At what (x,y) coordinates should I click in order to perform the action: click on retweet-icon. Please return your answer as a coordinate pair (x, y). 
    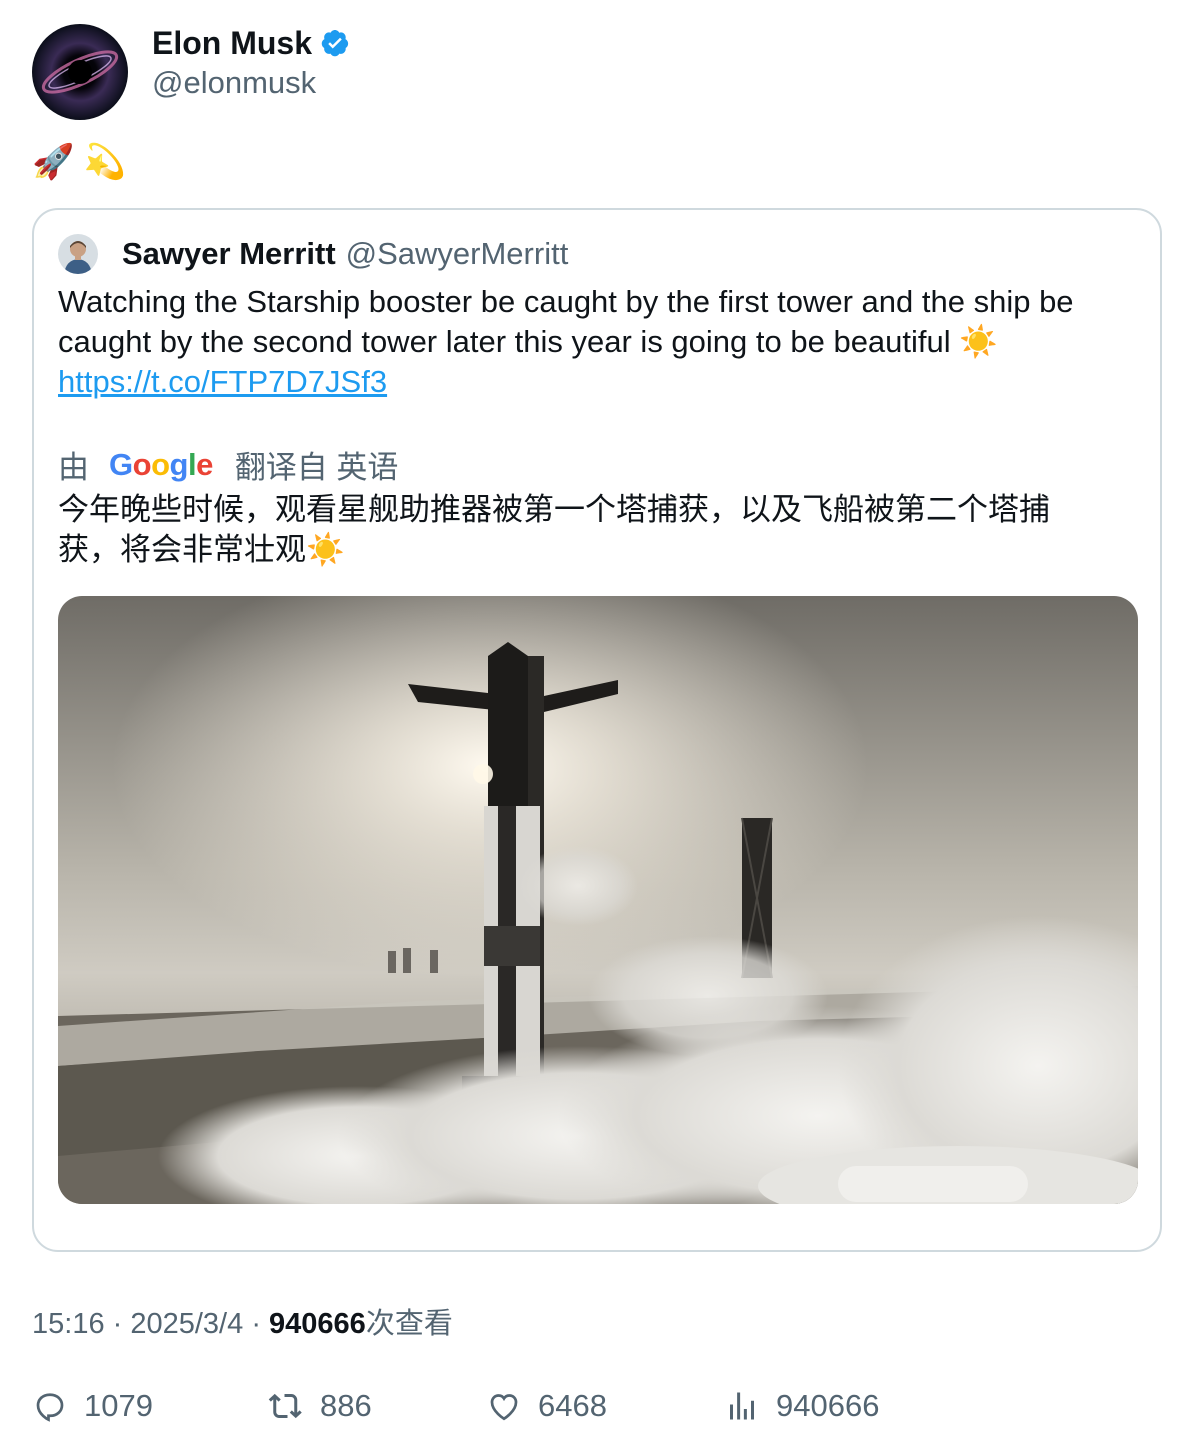
    Looking at the image, I should click on (285, 1406).